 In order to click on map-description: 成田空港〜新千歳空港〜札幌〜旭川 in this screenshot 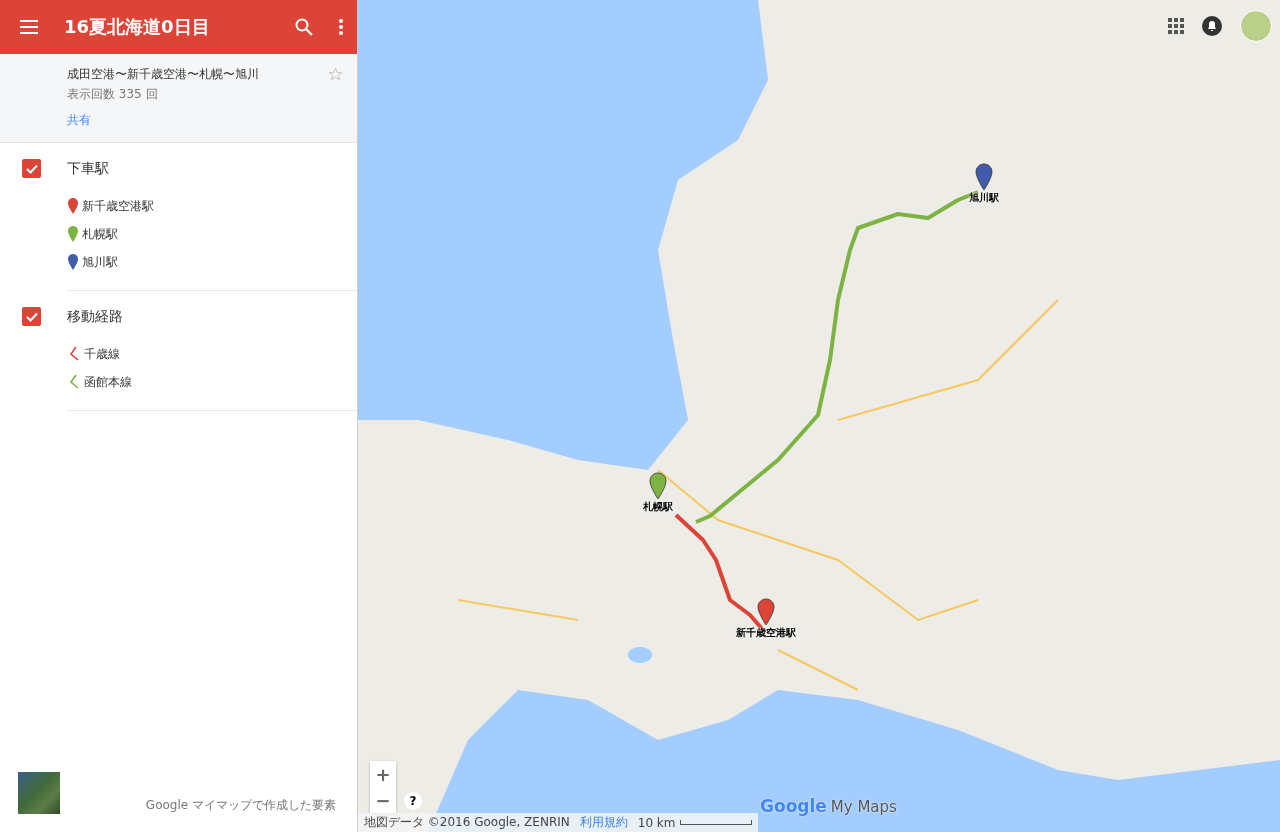, I will do `click(163, 74)`.